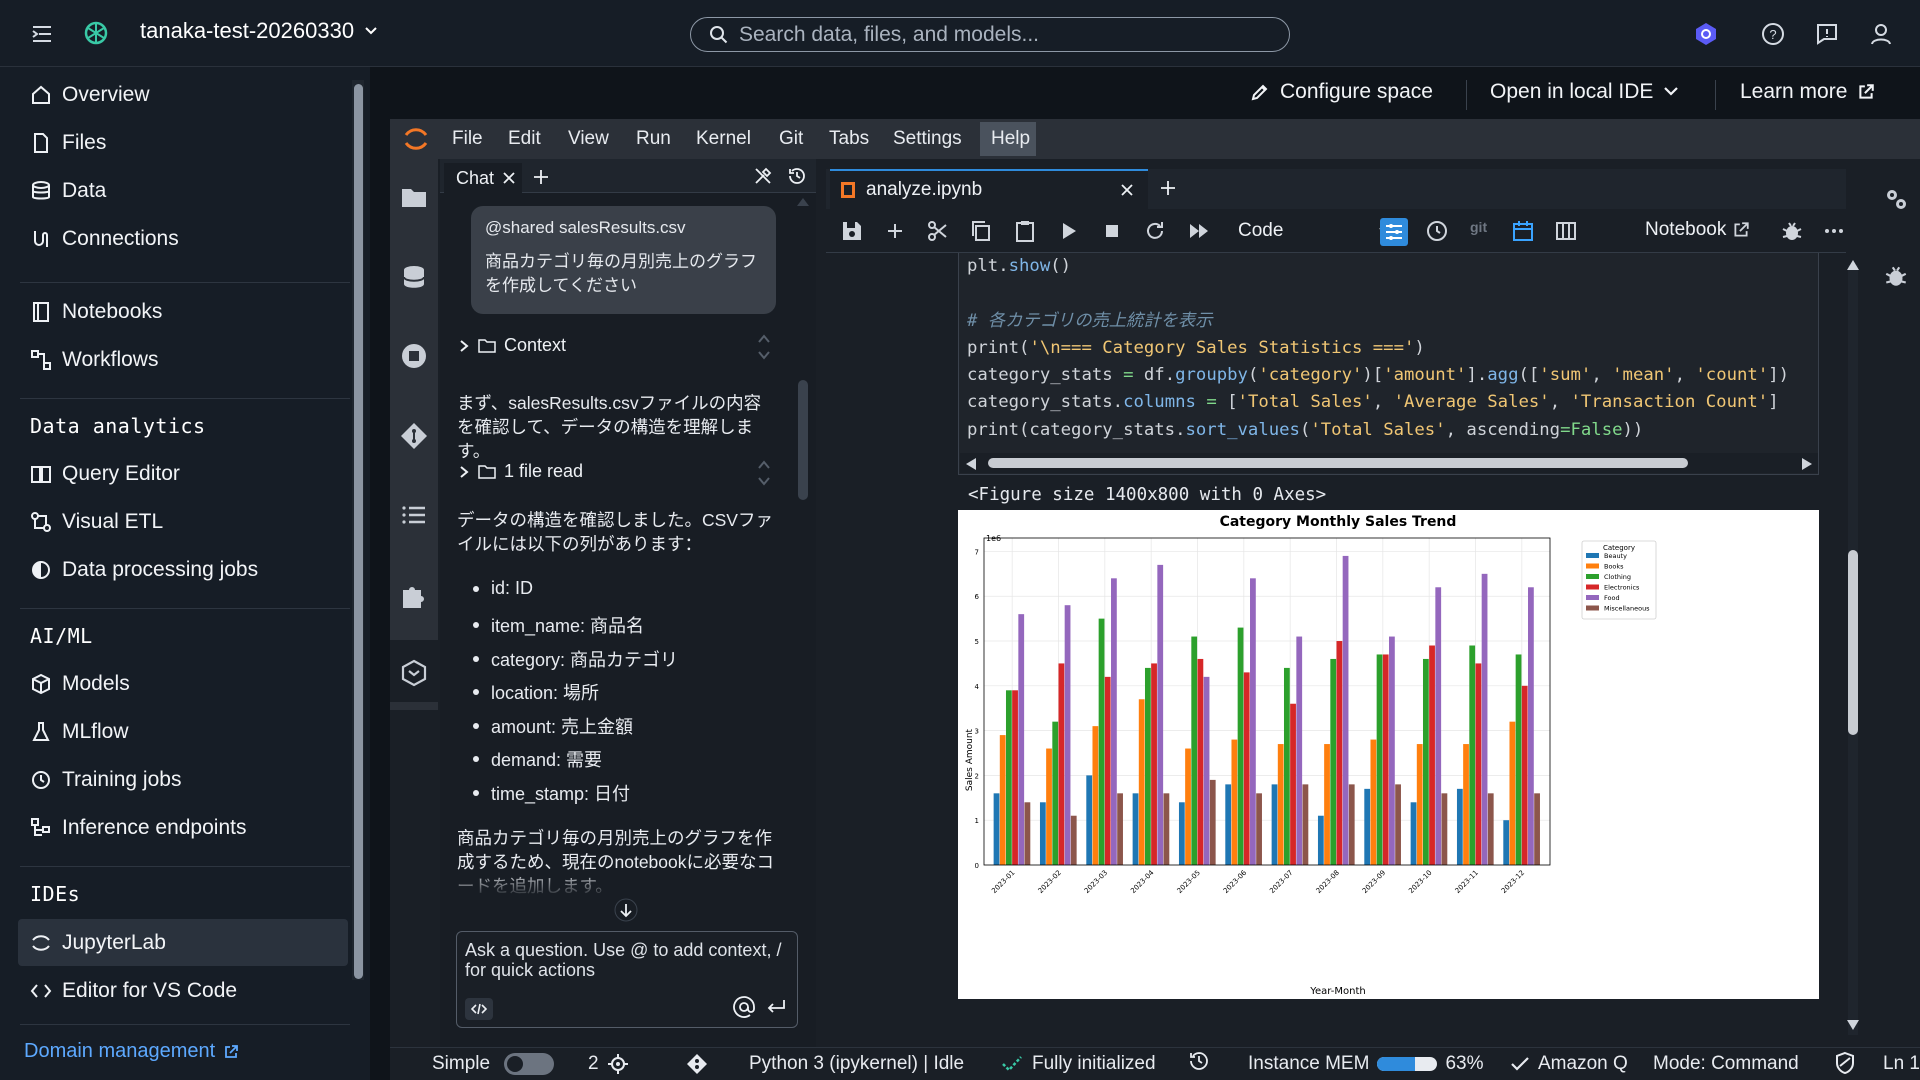  What do you see at coordinates (94, 360) in the screenshot?
I see `sidebar-item-workflows: Workflows` at bounding box center [94, 360].